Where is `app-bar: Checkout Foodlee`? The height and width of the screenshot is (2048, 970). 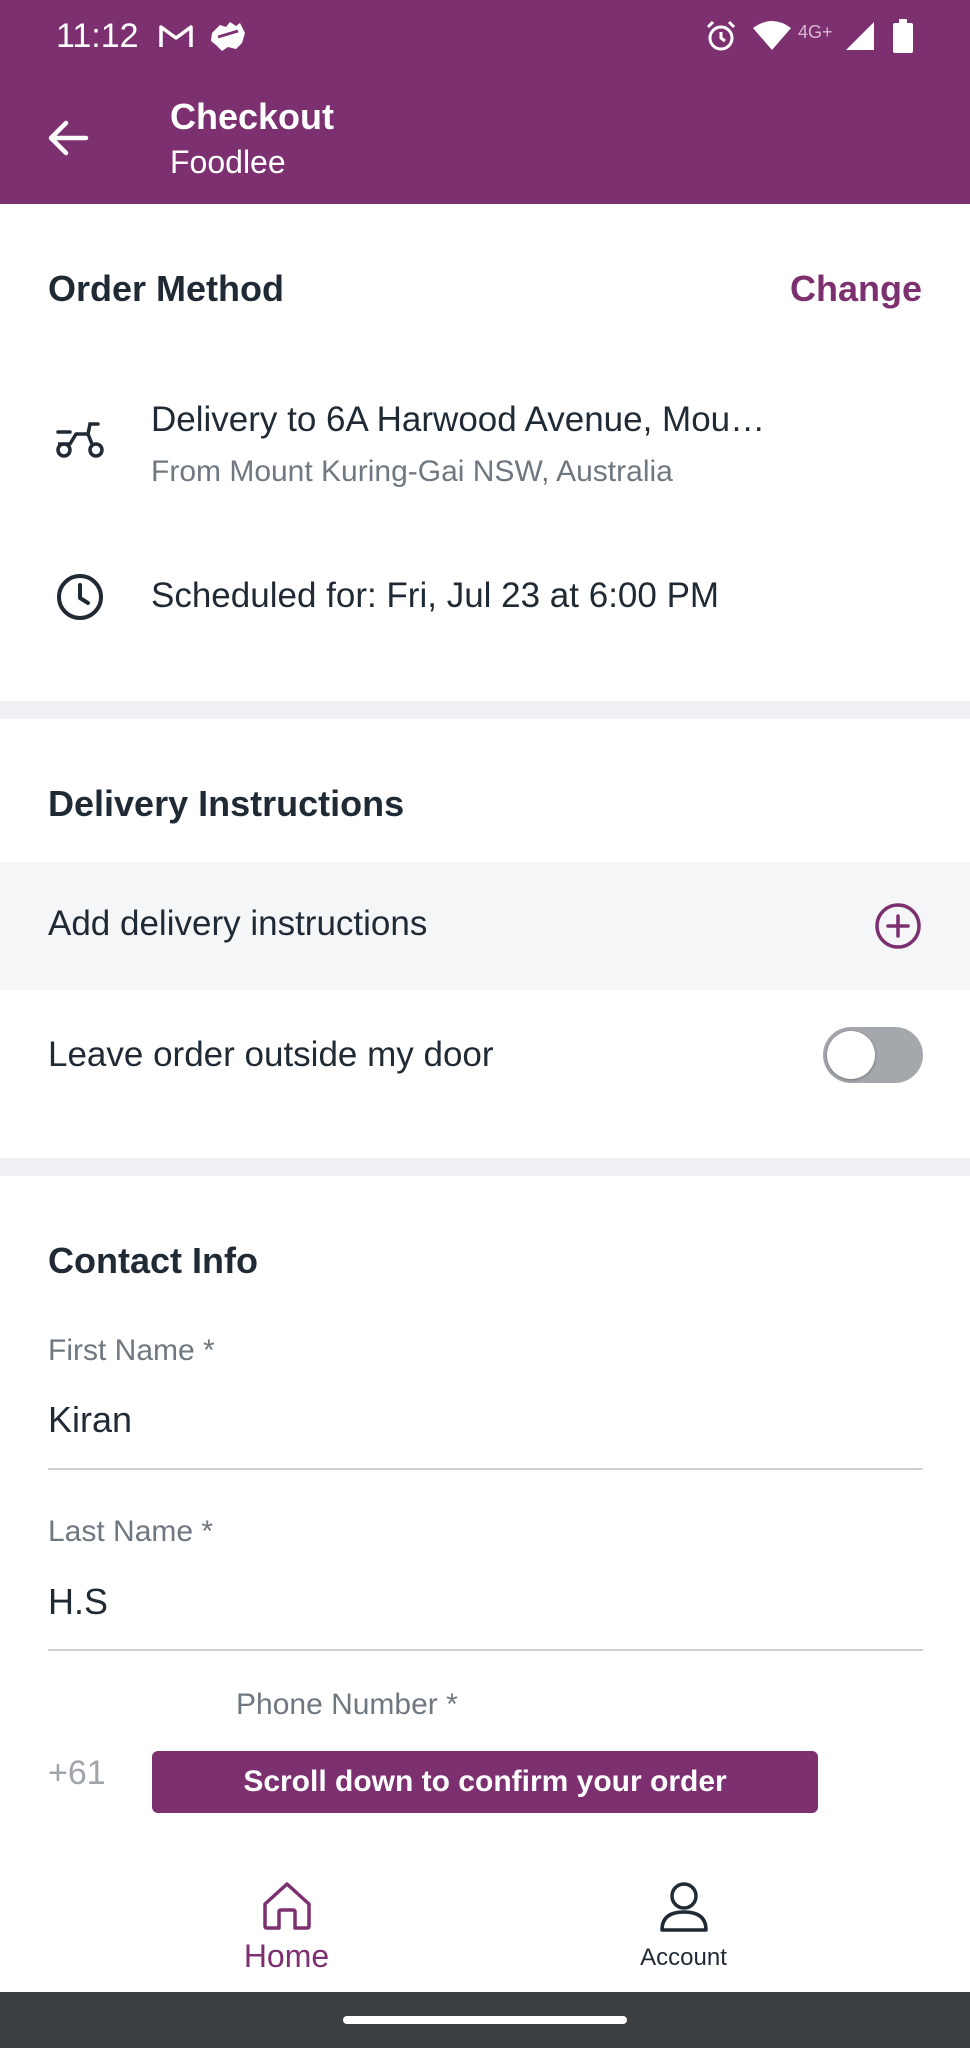 app-bar: Checkout Foodlee is located at coordinates (485, 138).